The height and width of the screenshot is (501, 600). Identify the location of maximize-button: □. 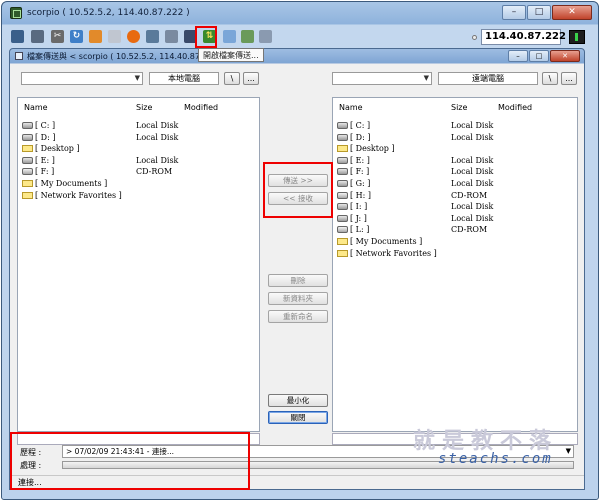
(539, 12).